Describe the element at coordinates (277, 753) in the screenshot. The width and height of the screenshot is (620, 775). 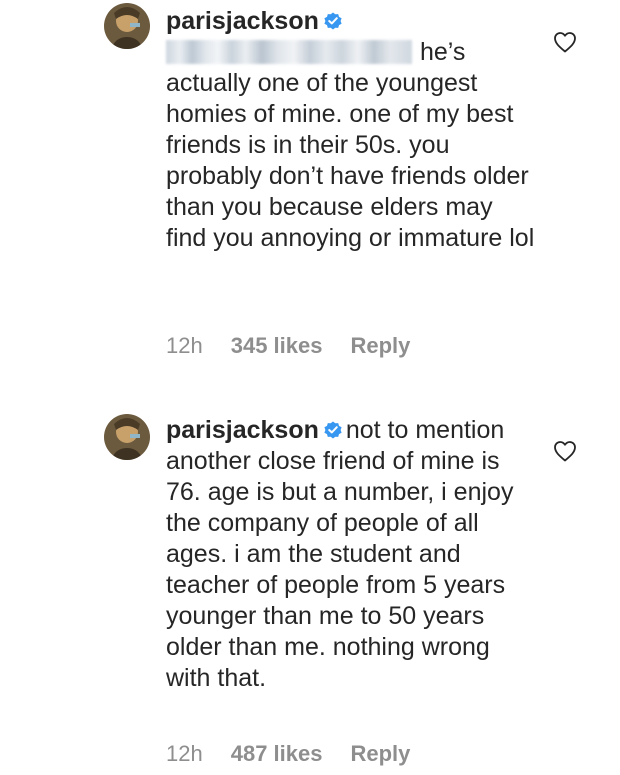
I see `likes-count: 487 likes` at that location.